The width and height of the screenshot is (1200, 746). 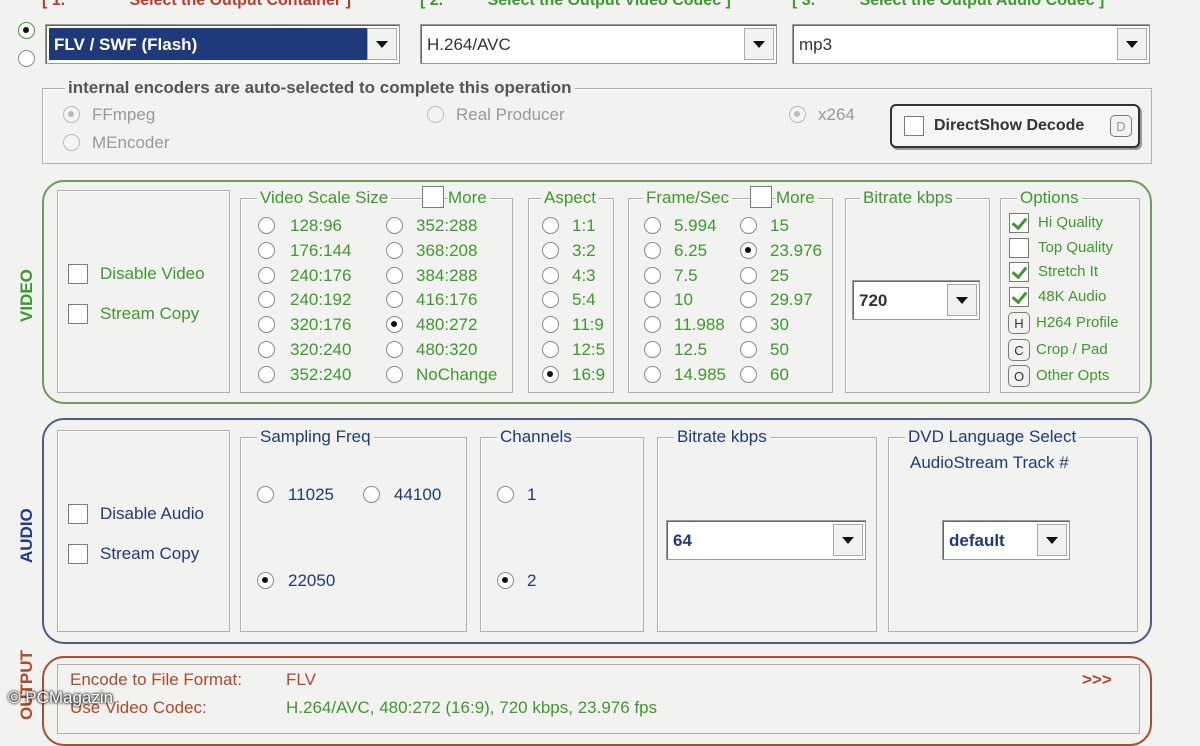 What do you see at coordinates (78, 274) in the screenshot?
I see `disable-video-checkbox` at bounding box center [78, 274].